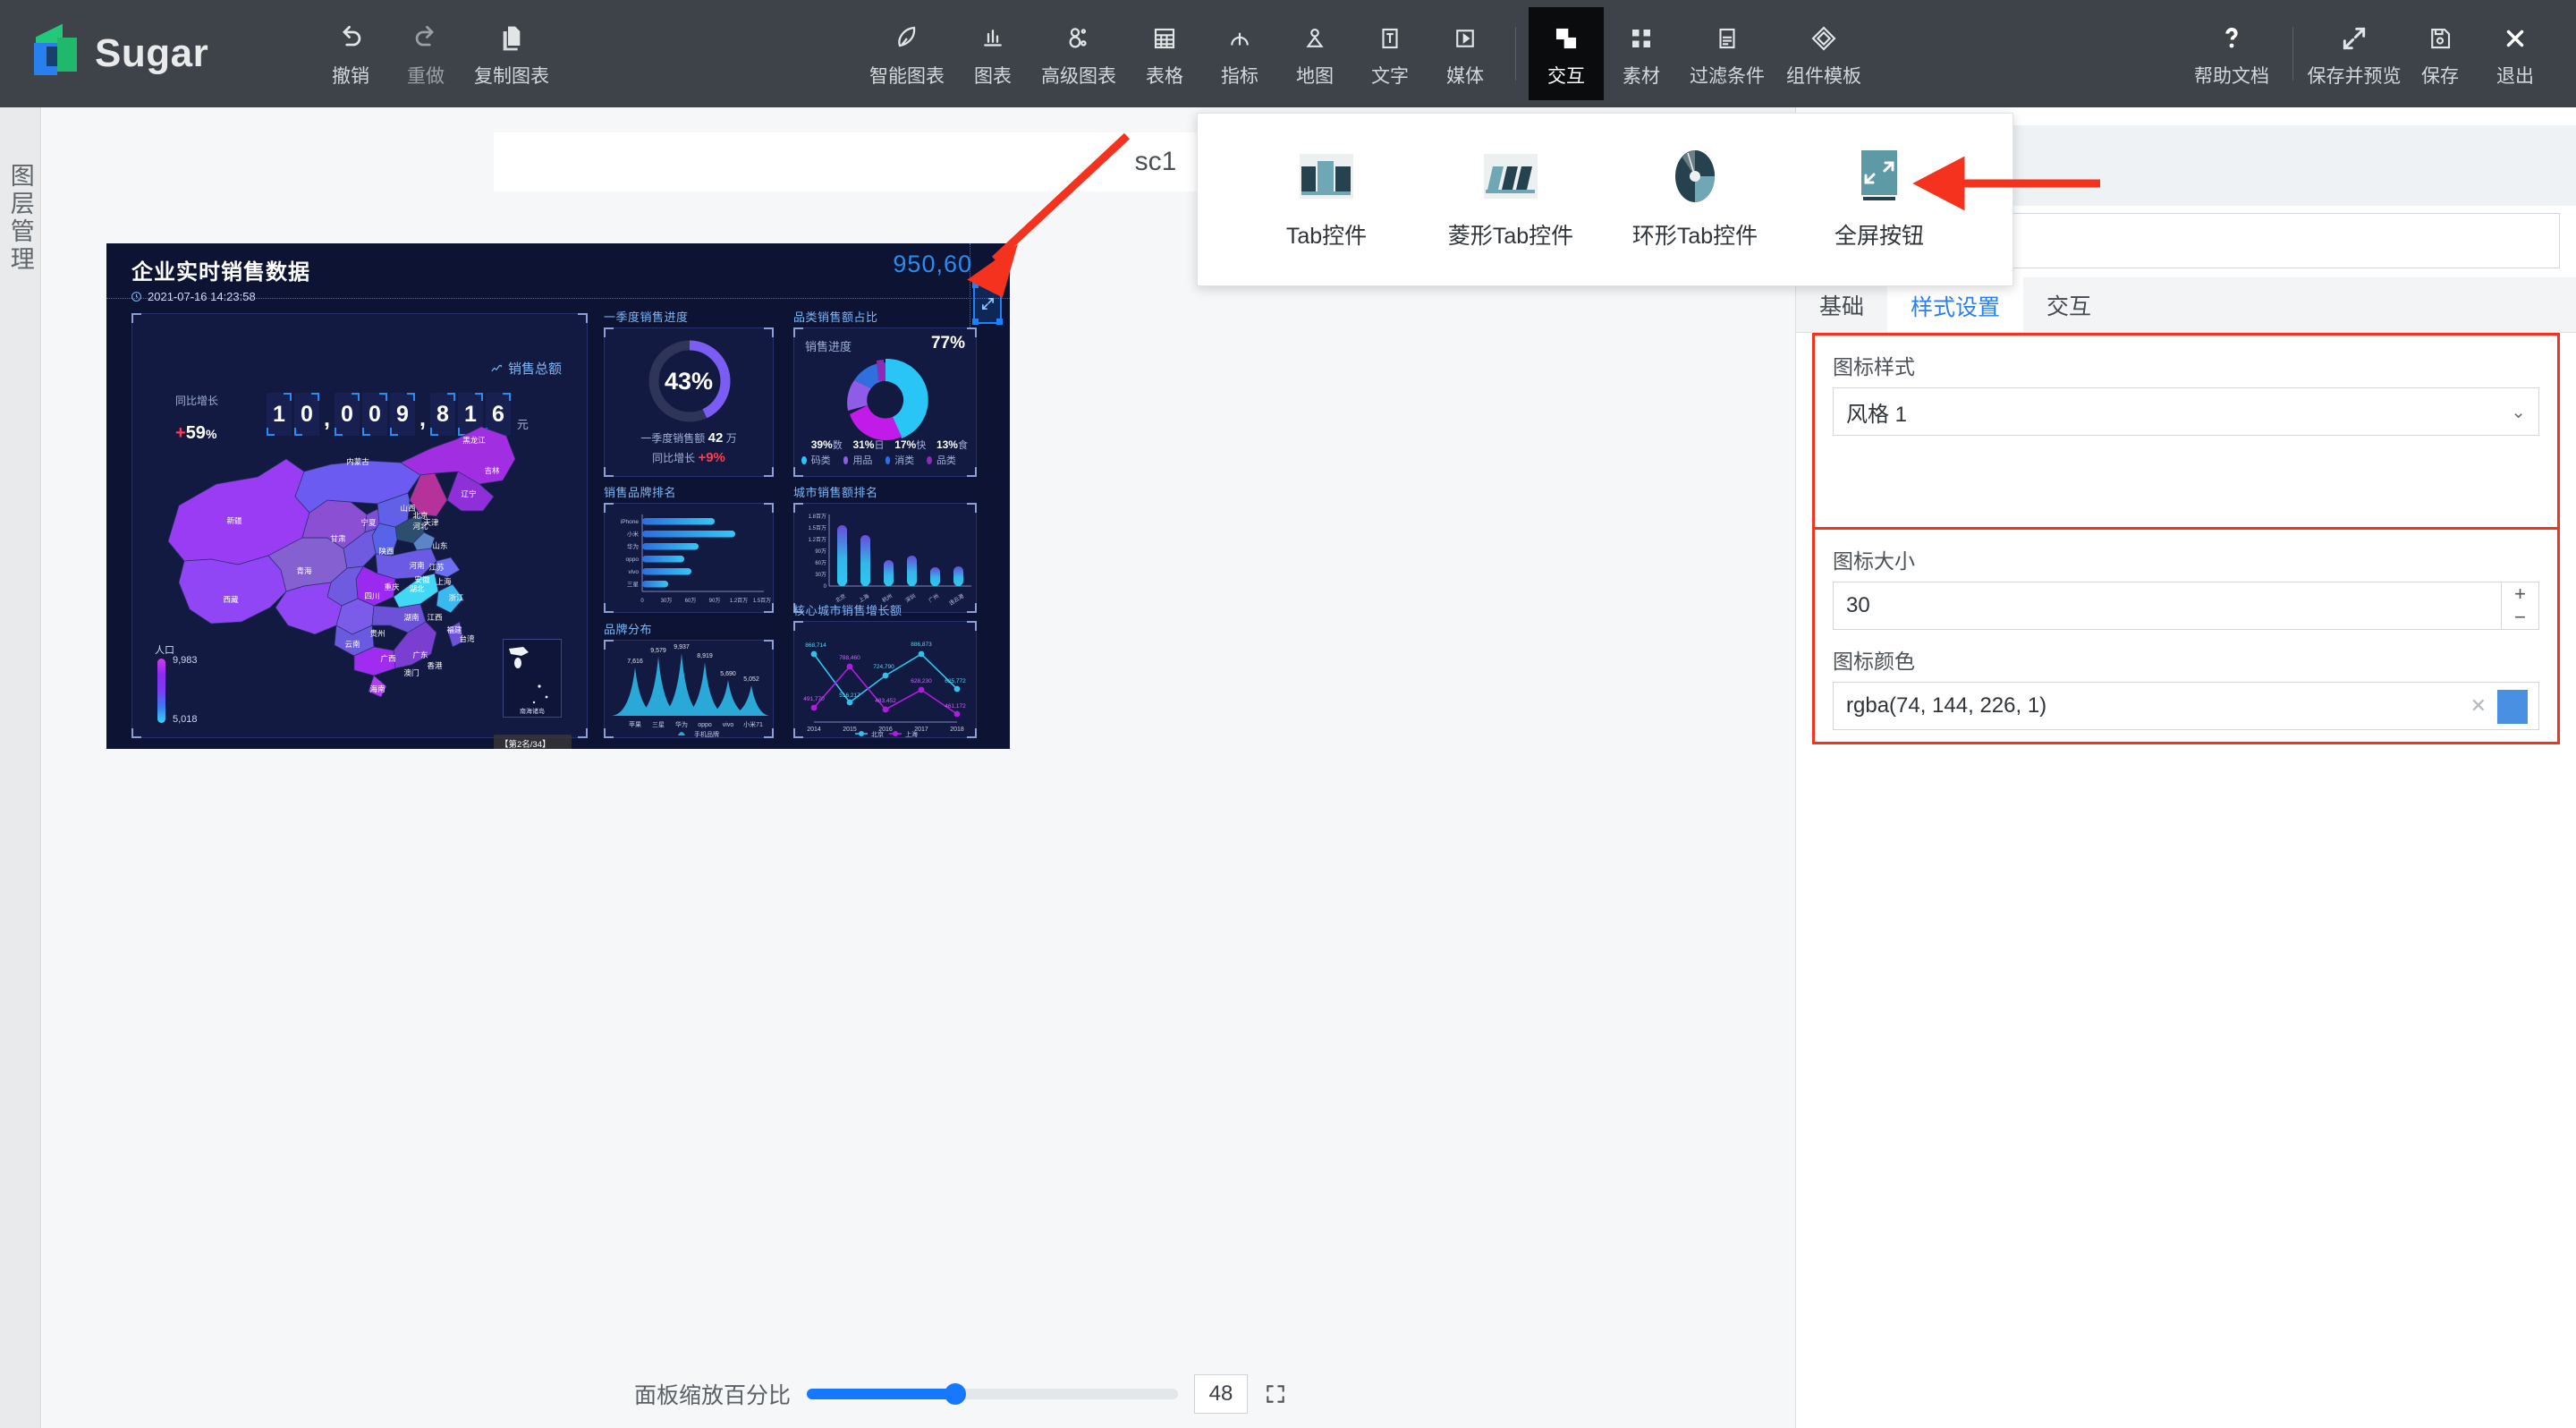 Image resolution: width=2576 pixels, height=1428 pixels. What do you see at coordinates (417, 588) in the screenshot?
I see `svg-text: 湖北` at bounding box center [417, 588].